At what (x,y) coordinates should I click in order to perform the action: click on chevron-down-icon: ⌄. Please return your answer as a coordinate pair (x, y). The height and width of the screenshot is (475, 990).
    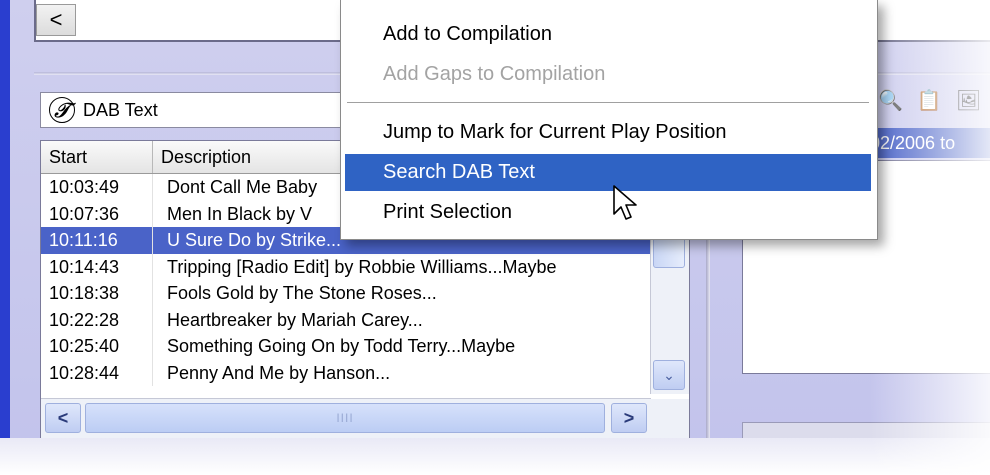
    Looking at the image, I should click on (669, 374).